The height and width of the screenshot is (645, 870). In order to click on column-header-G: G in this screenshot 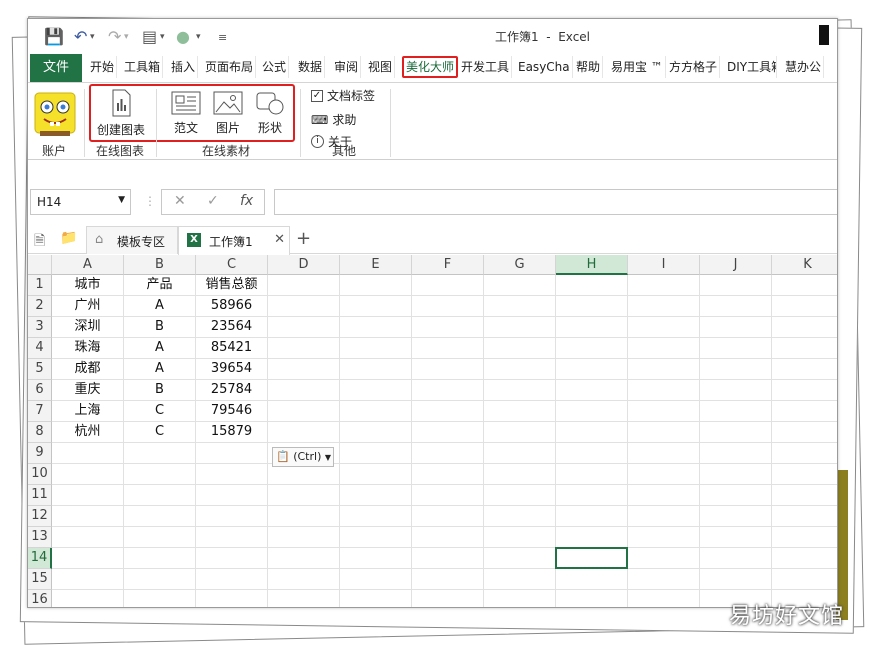, I will do `click(520, 265)`.